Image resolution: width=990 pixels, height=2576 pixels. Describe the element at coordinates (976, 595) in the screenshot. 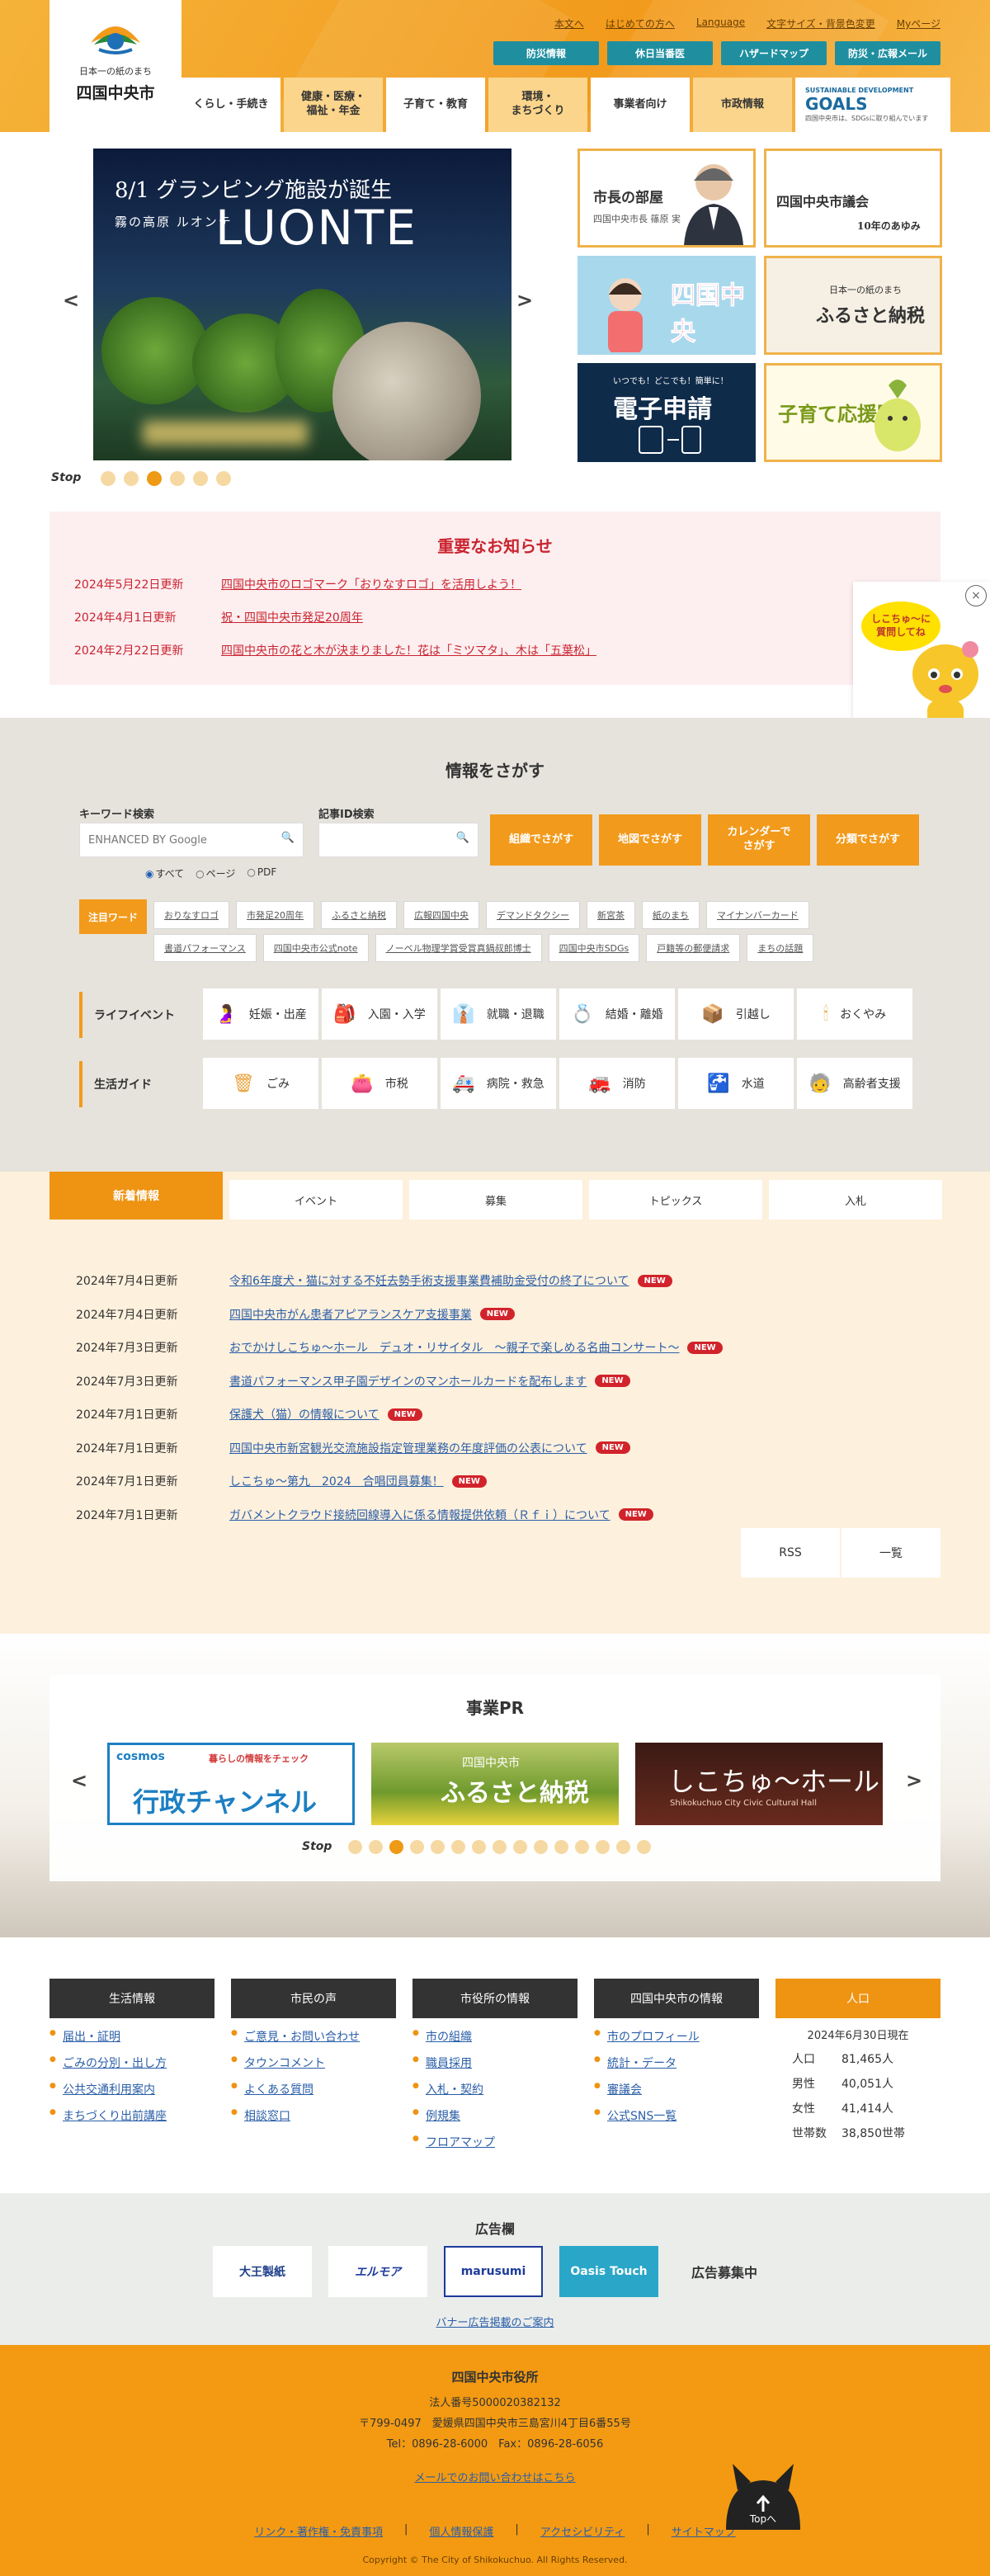

I see `close-banner-button: ×` at that location.